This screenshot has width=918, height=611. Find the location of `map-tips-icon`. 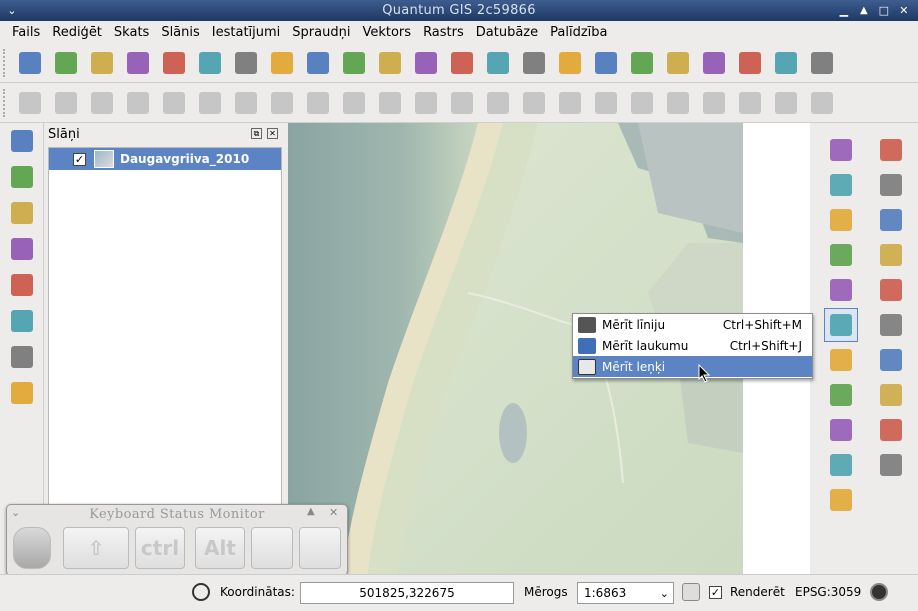

map-tips-icon is located at coordinates (841, 360).